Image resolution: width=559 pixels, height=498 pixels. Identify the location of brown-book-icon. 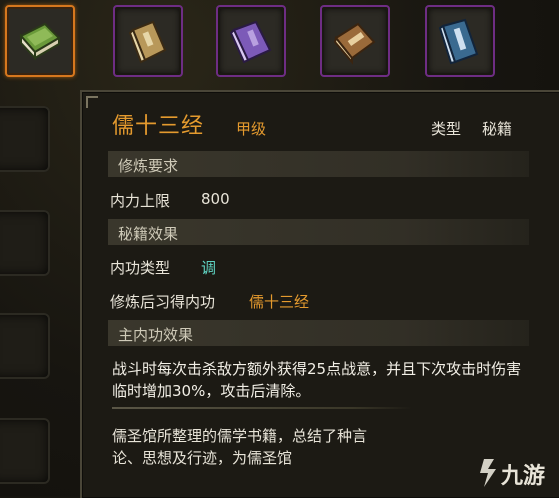
(354, 43).